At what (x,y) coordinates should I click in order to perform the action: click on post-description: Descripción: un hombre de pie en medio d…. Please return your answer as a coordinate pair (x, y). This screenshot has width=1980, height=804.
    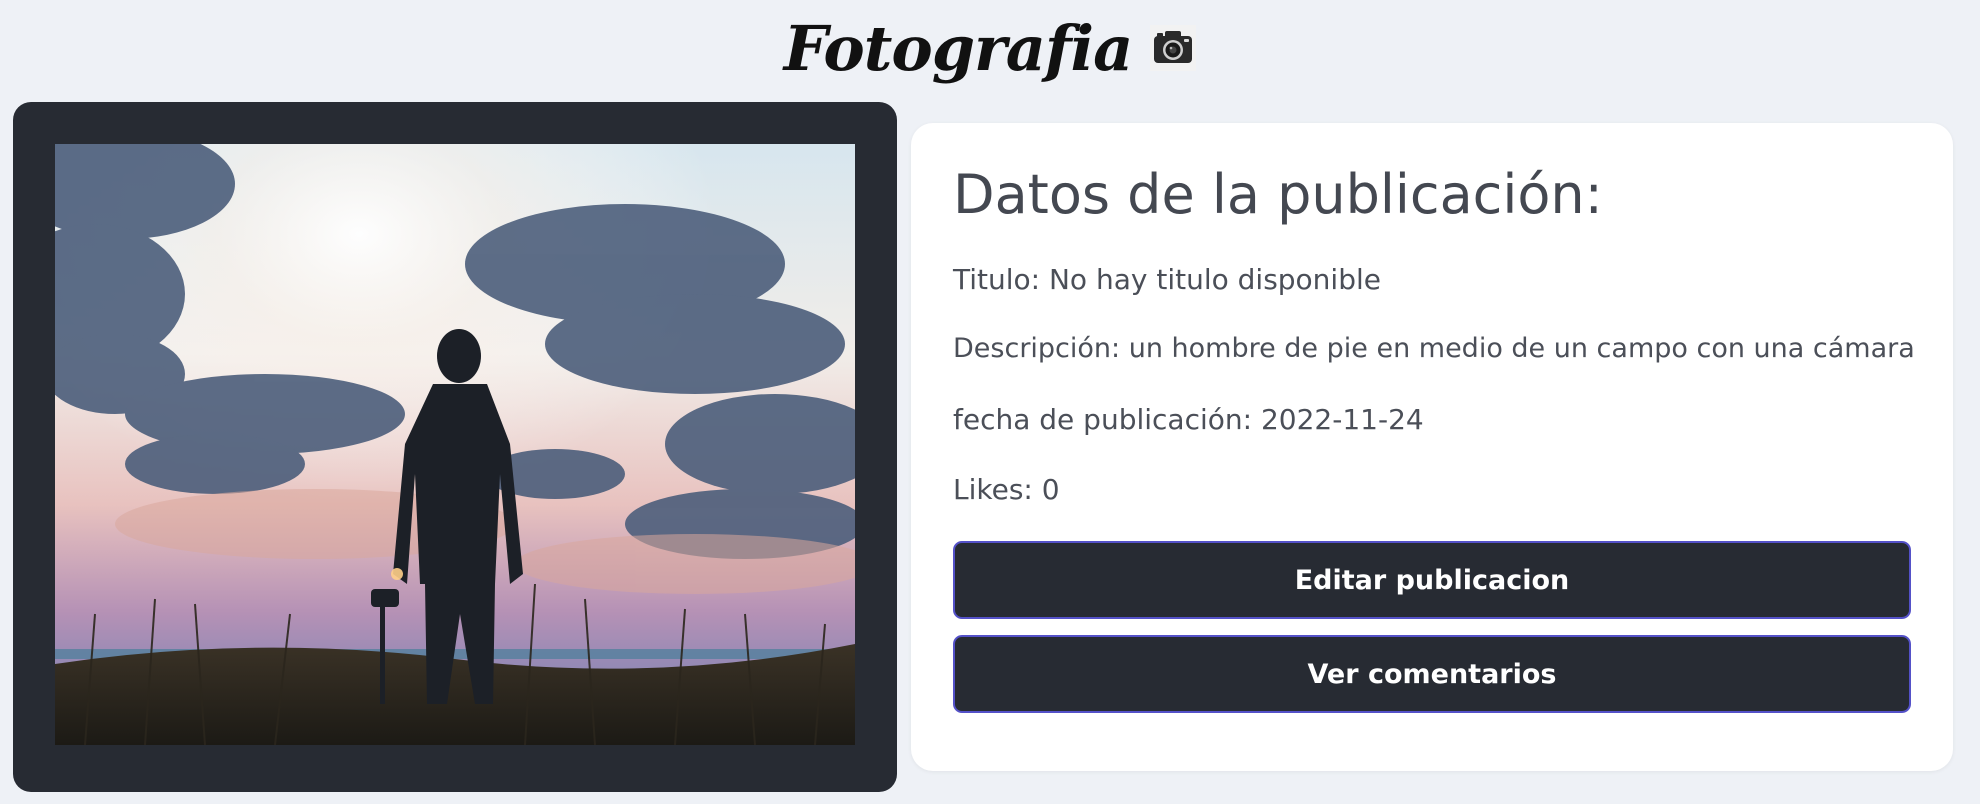
    Looking at the image, I should click on (1434, 348).